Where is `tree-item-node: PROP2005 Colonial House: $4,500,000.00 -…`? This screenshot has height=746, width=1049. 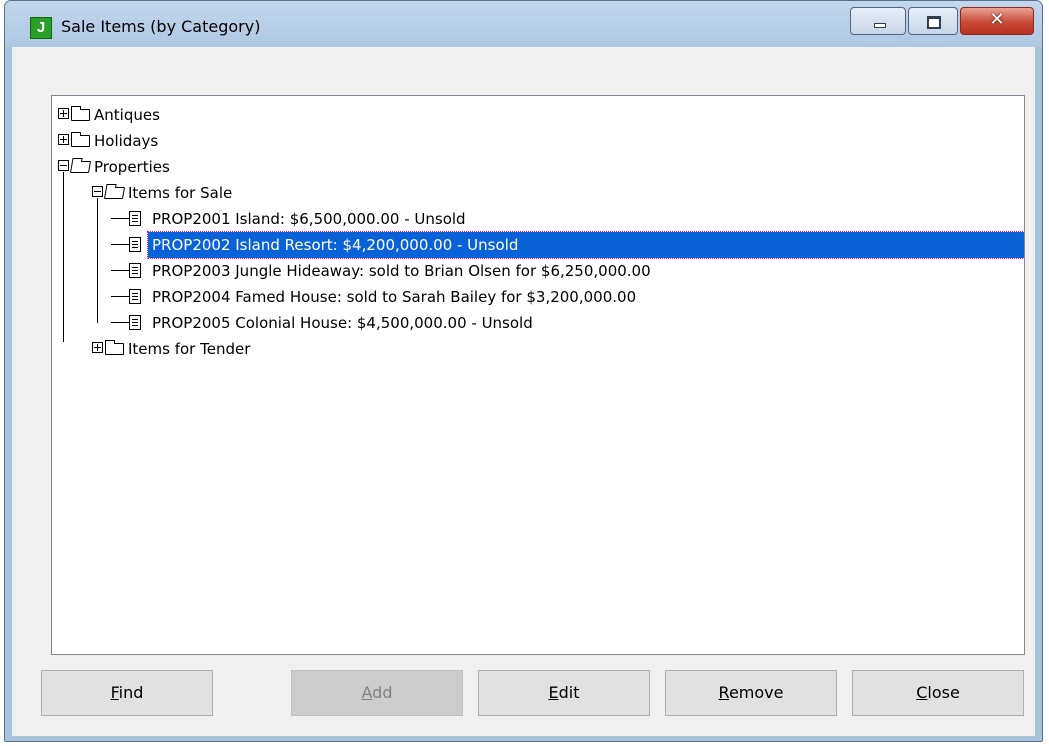
tree-item-node: PROP2005 Colonial House: $4,500,000.00 -… is located at coordinates (538, 323).